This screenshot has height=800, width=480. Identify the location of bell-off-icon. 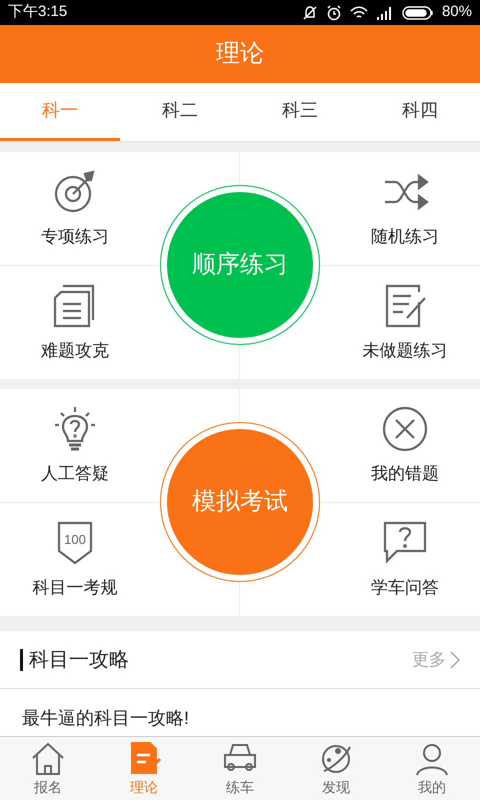
(310, 12).